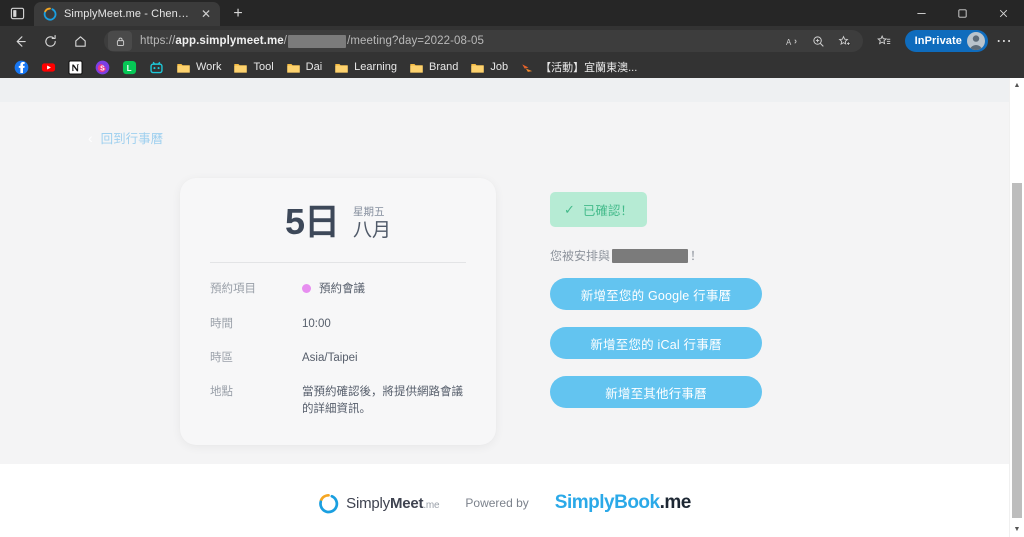 The width and height of the screenshot is (1024, 537). I want to click on simplymeet-wordmark: SimplyMeet.me, so click(392, 503).